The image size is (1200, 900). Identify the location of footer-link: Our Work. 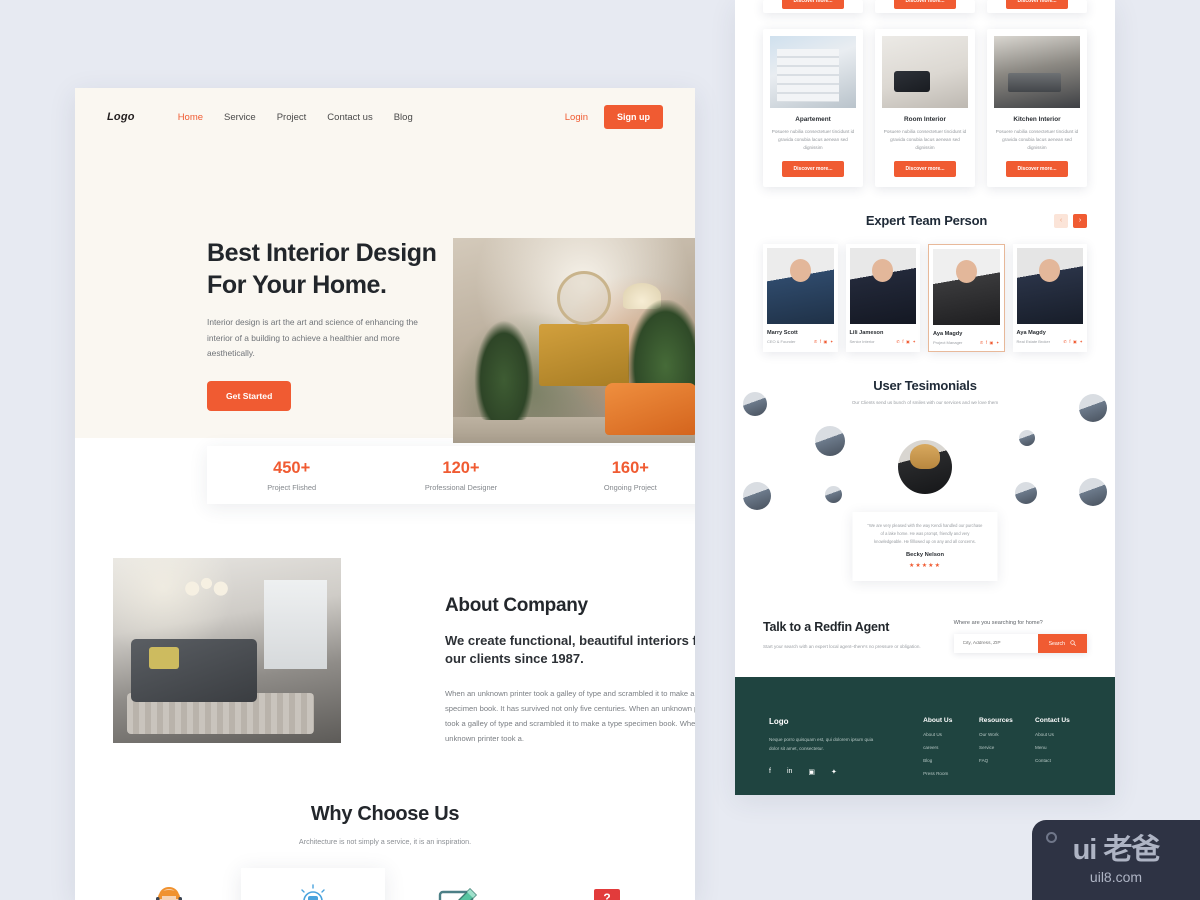
(1002, 734).